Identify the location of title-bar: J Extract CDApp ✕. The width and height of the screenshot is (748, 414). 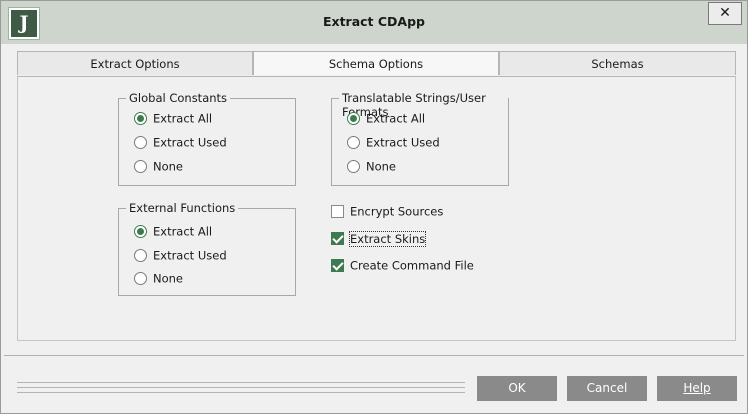
(374, 22).